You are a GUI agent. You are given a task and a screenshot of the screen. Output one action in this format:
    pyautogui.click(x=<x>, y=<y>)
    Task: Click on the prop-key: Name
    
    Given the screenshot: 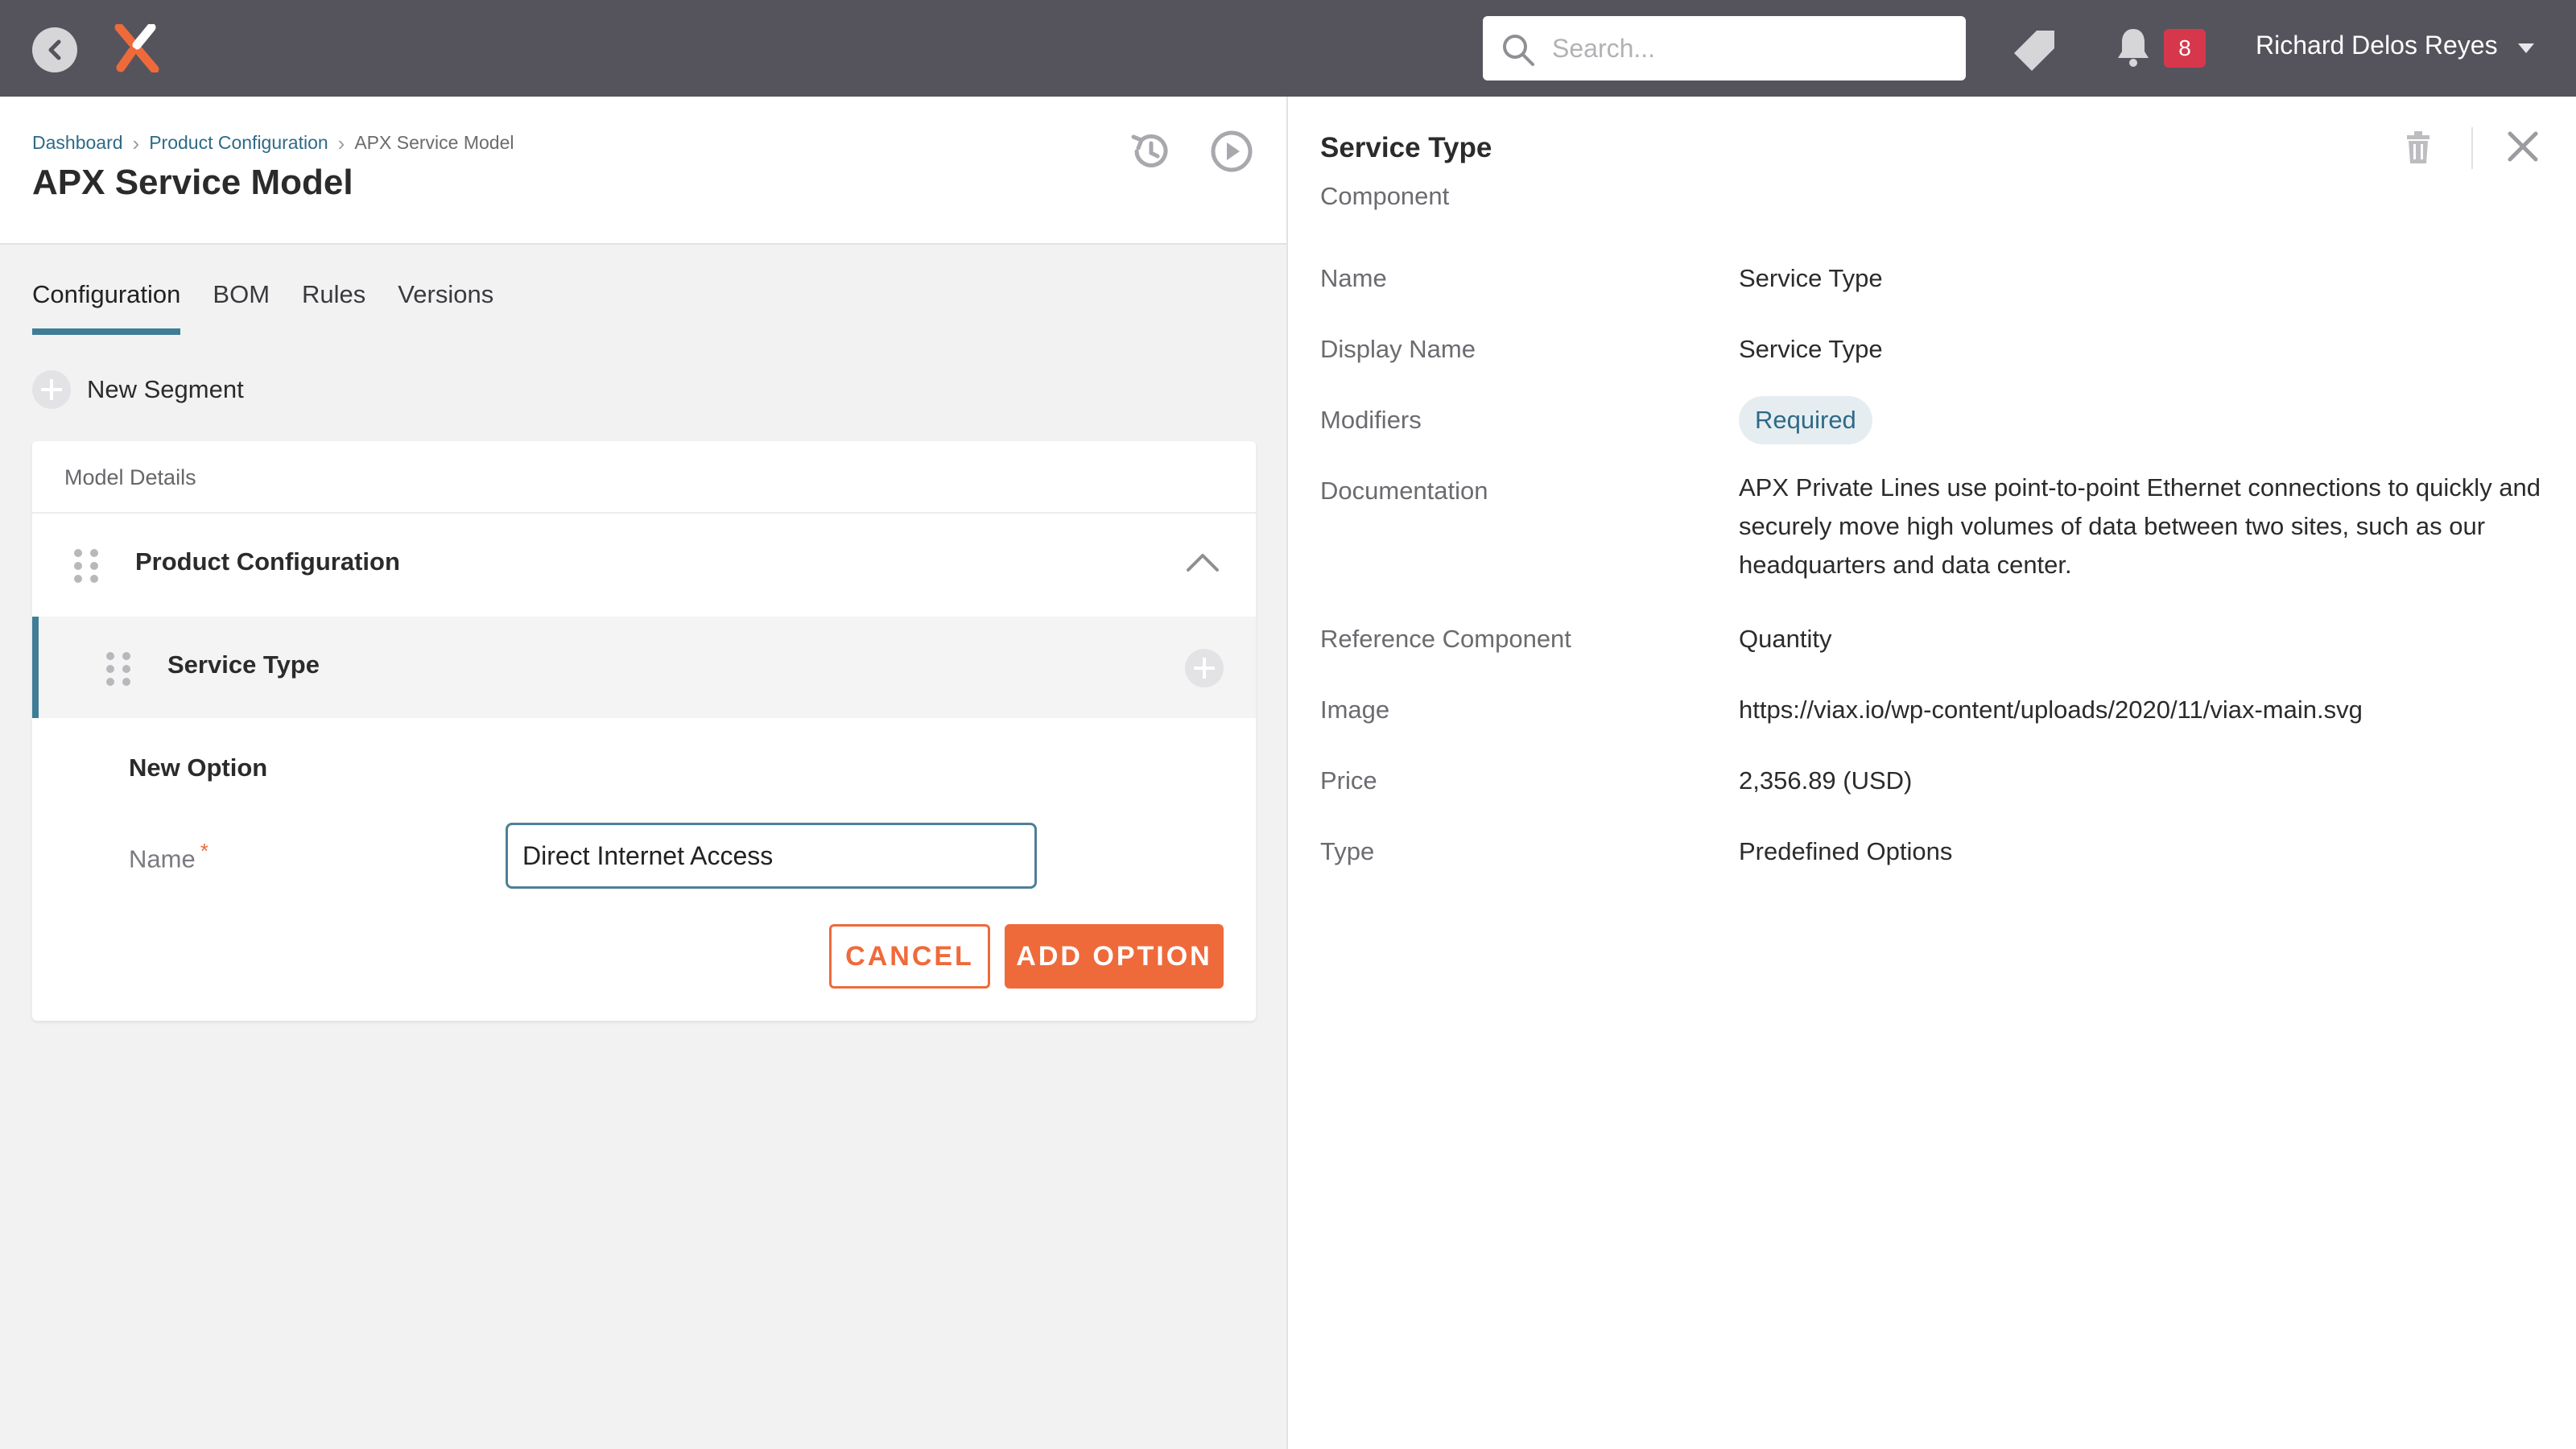 What is the action you would take?
    pyautogui.click(x=1353, y=278)
    